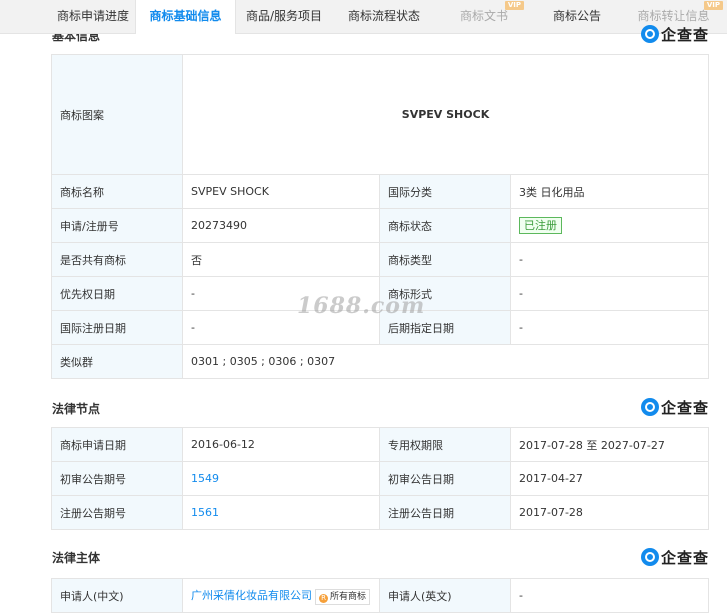  What do you see at coordinates (117, 293) in the screenshot?
I see `label-cell: 优先权日期` at bounding box center [117, 293].